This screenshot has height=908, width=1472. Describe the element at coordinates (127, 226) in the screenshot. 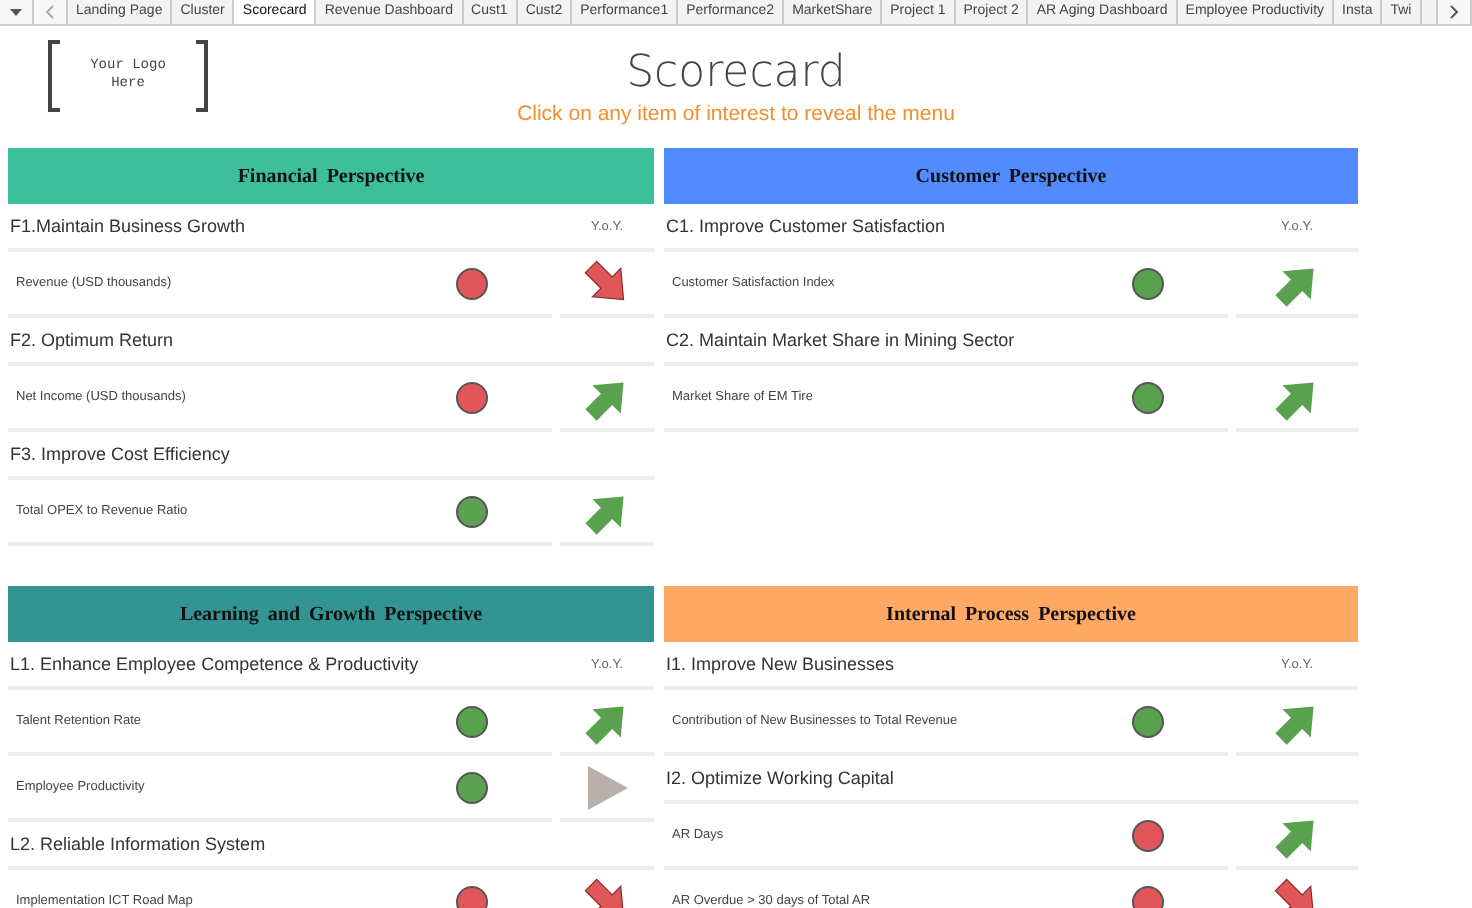

I see `objective-title: F1.Maintain Business Growth` at that location.